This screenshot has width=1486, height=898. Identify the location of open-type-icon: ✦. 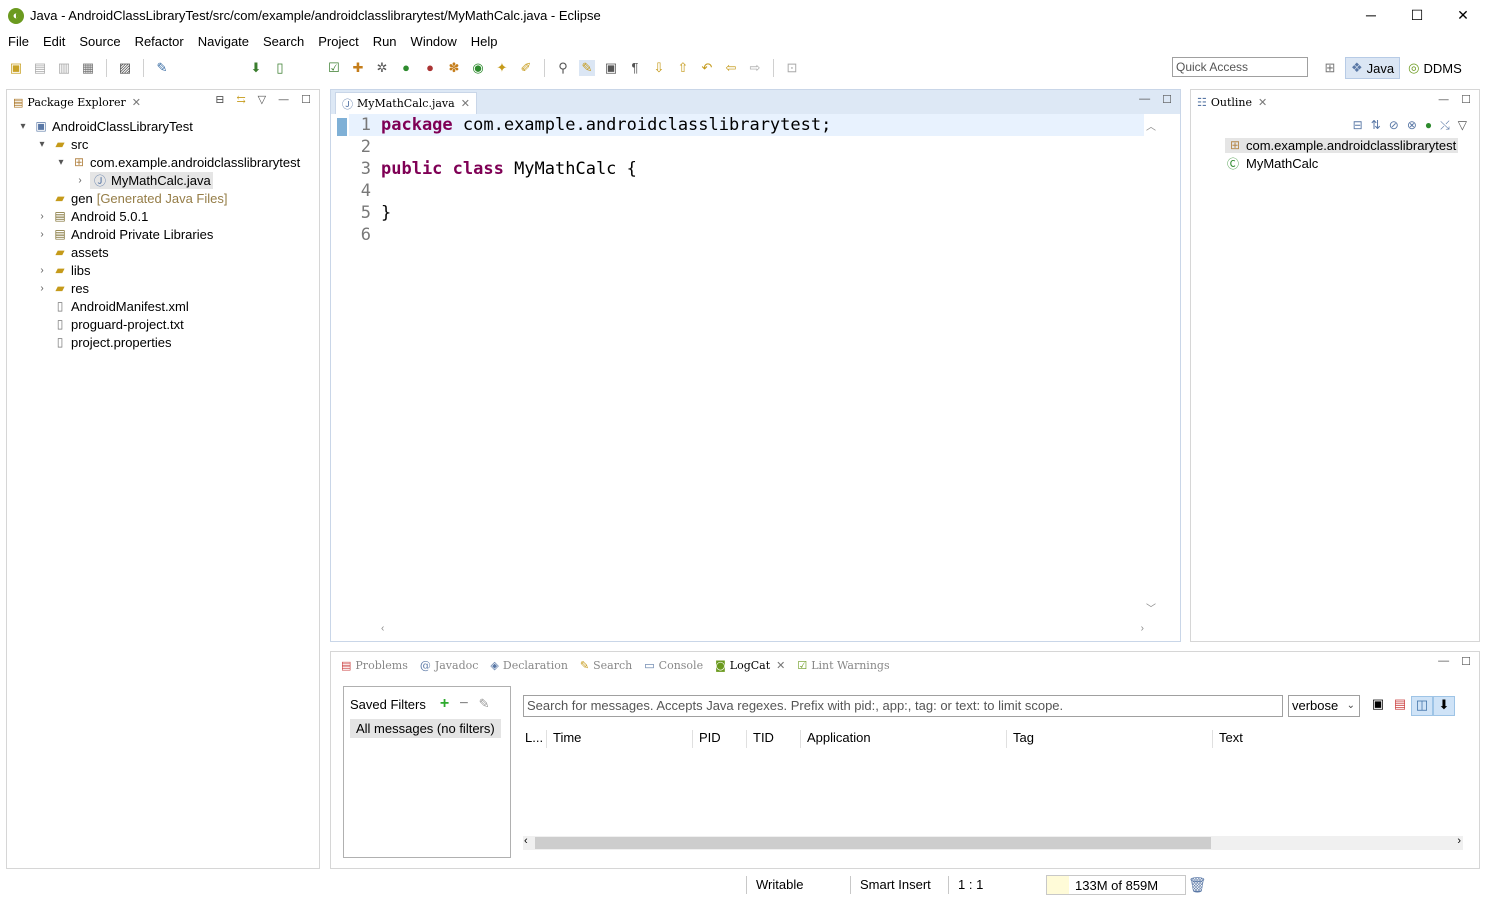
(502, 68).